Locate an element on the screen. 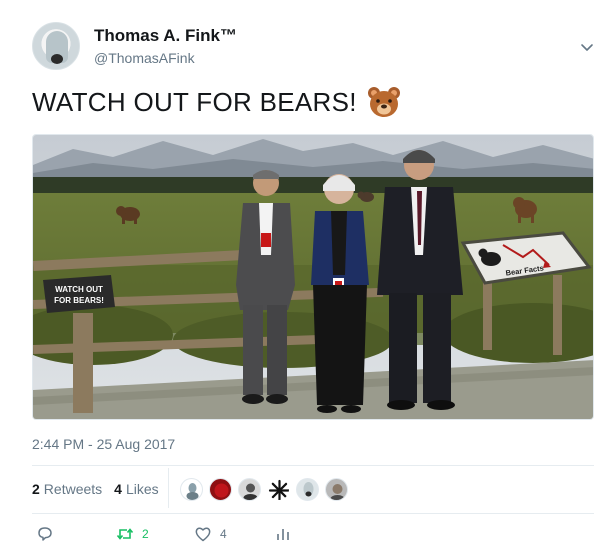  analytics-button is located at coordinates (283, 534).